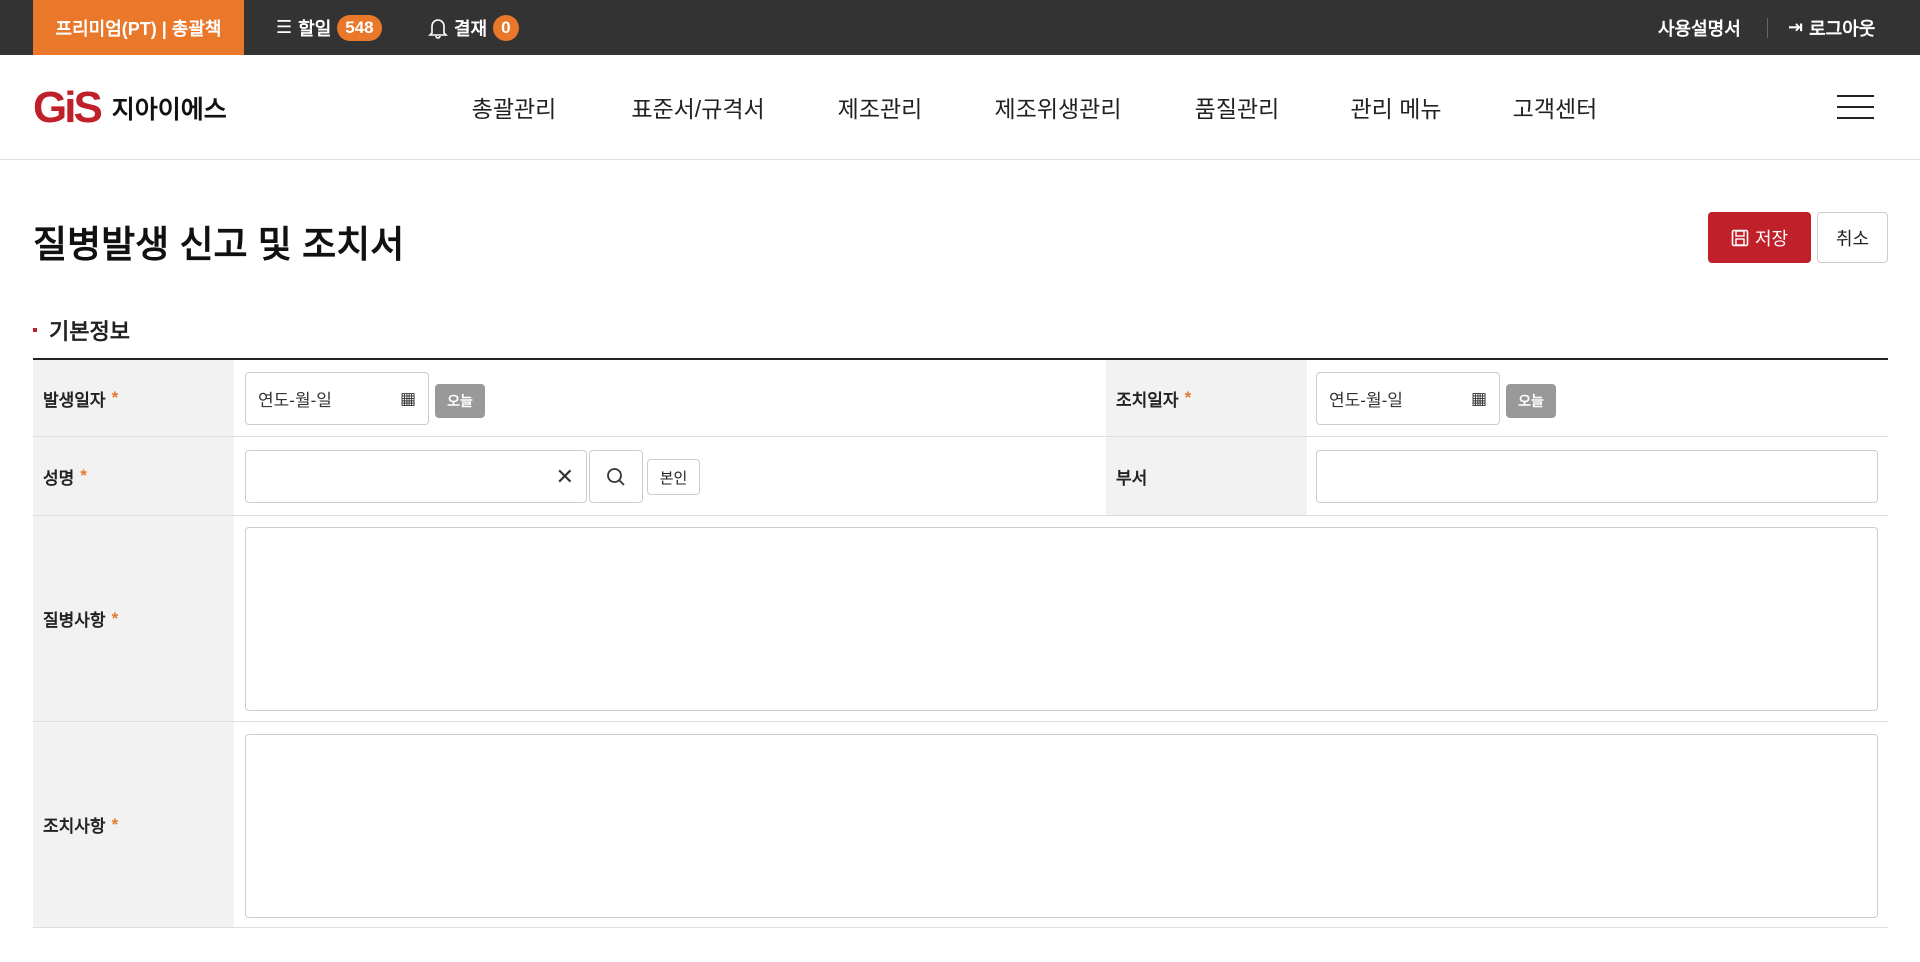 The height and width of the screenshot is (962, 1920). What do you see at coordinates (506, 27) in the screenshot?
I see `approval-count: 0` at bounding box center [506, 27].